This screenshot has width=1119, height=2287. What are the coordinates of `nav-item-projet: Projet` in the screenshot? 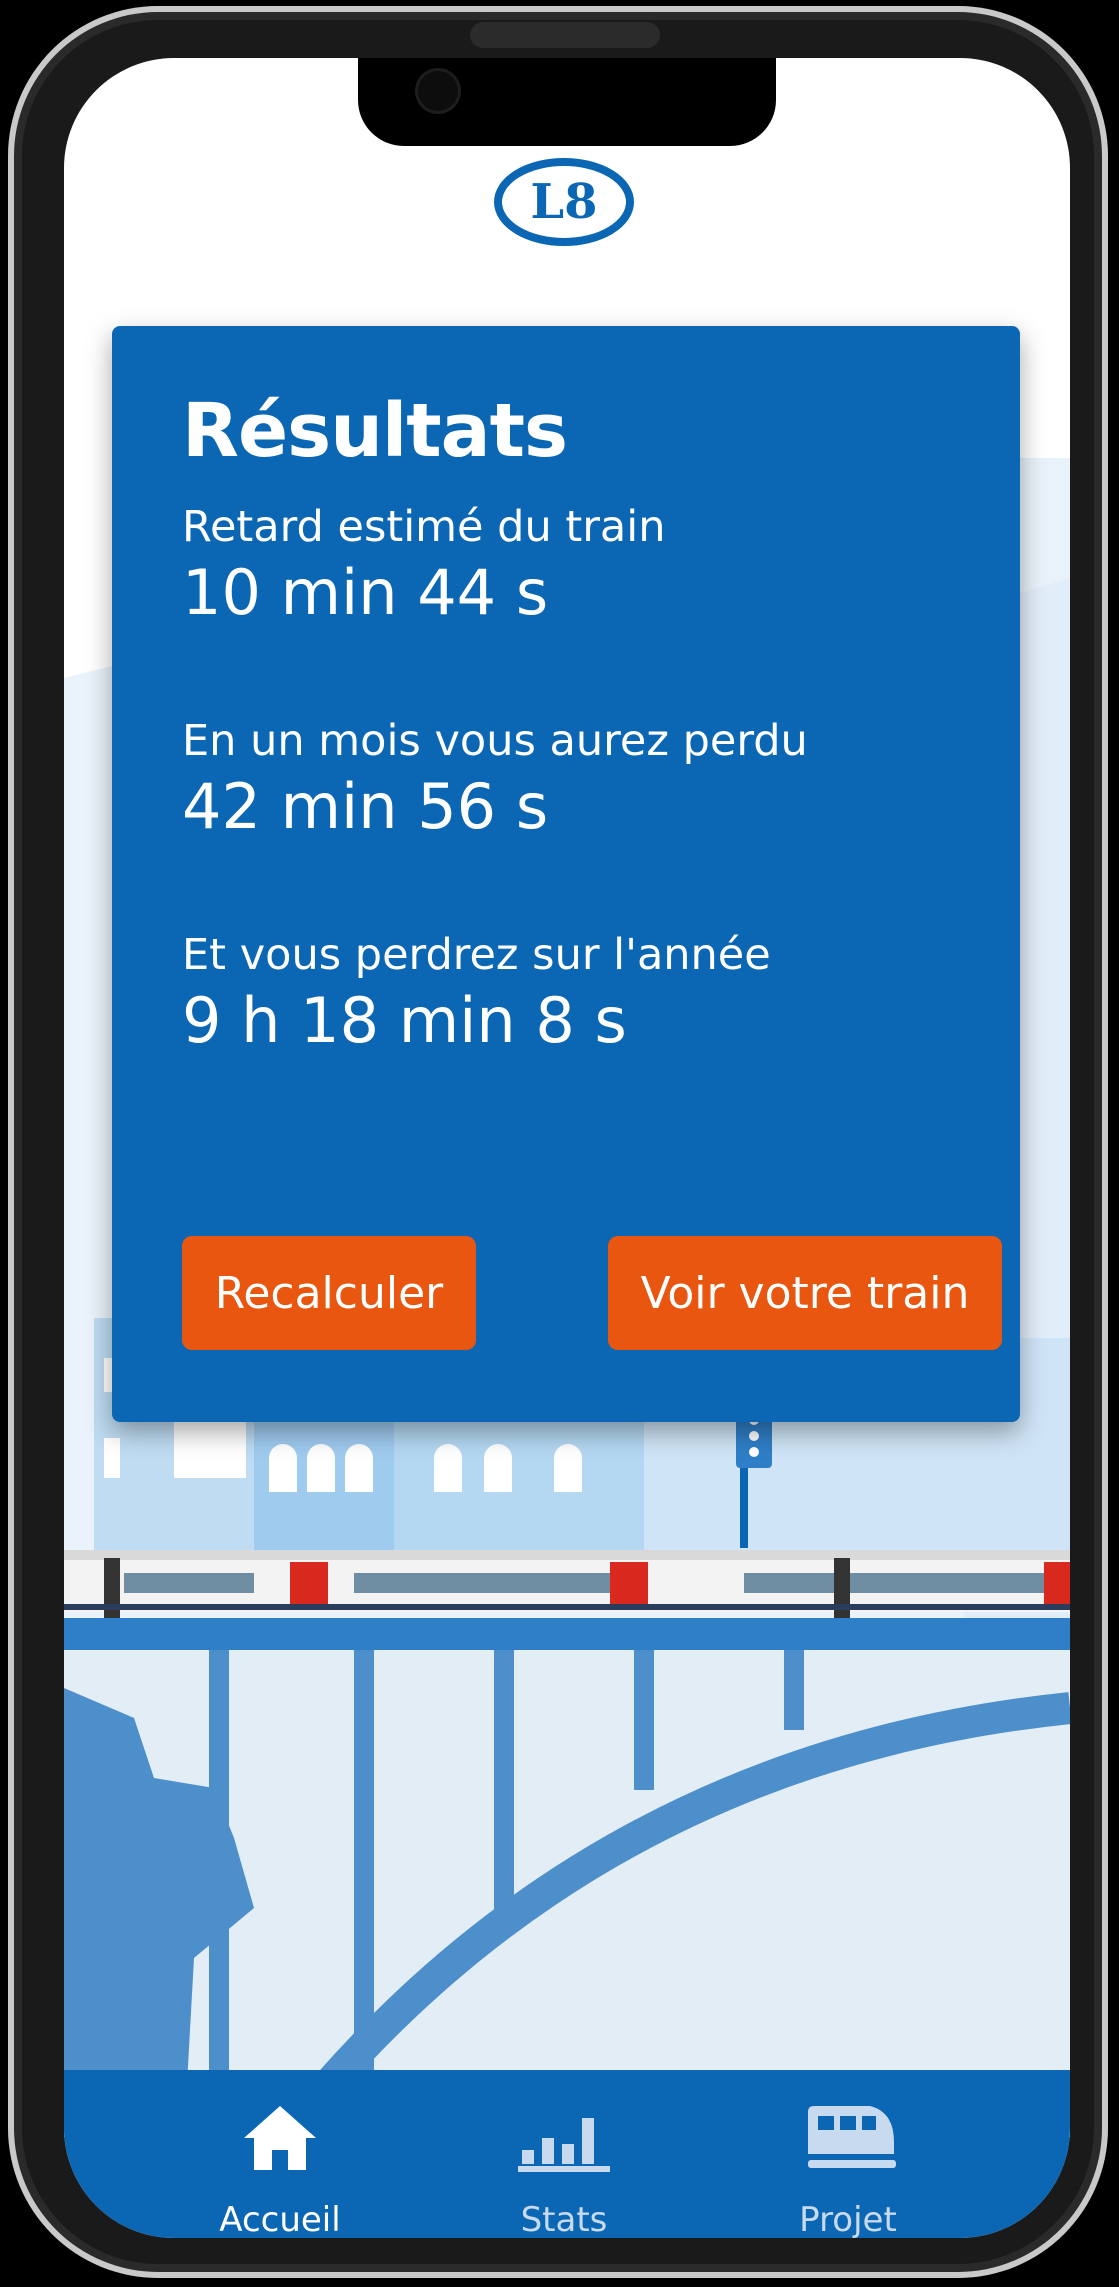 It's located at (848, 2154).